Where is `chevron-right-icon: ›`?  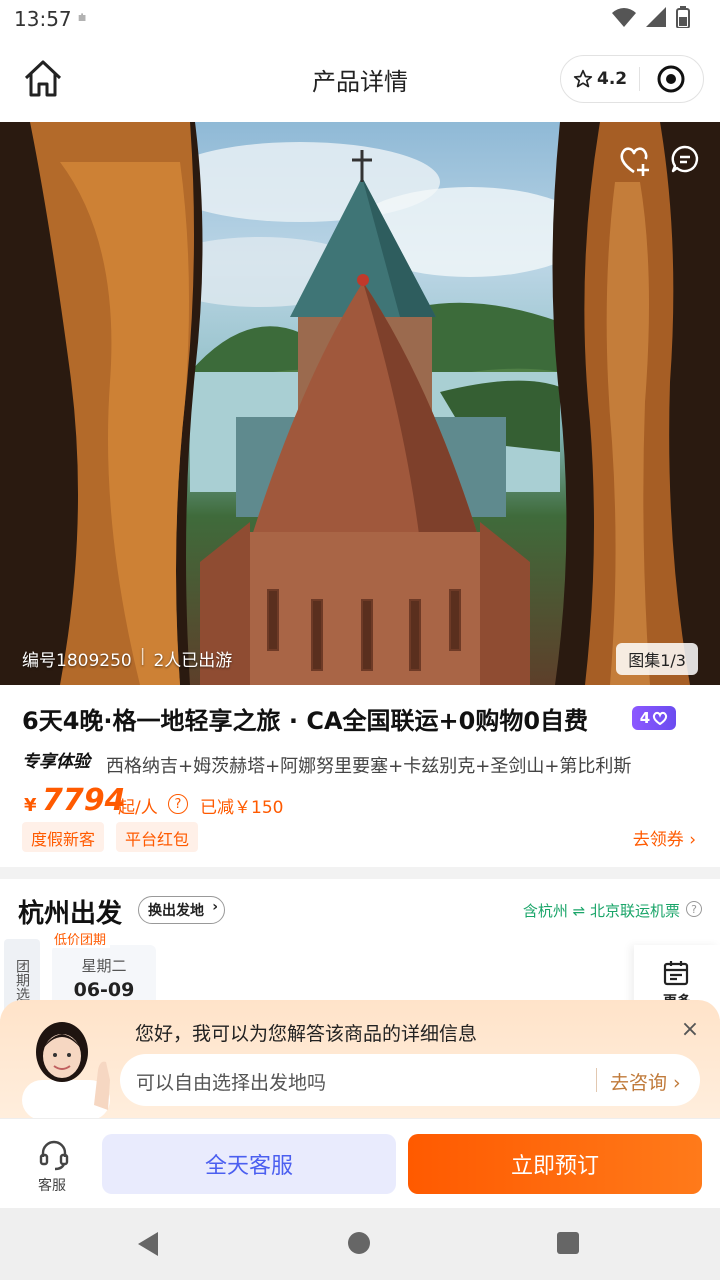
chevron-right-icon: › is located at coordinates (215, 907).